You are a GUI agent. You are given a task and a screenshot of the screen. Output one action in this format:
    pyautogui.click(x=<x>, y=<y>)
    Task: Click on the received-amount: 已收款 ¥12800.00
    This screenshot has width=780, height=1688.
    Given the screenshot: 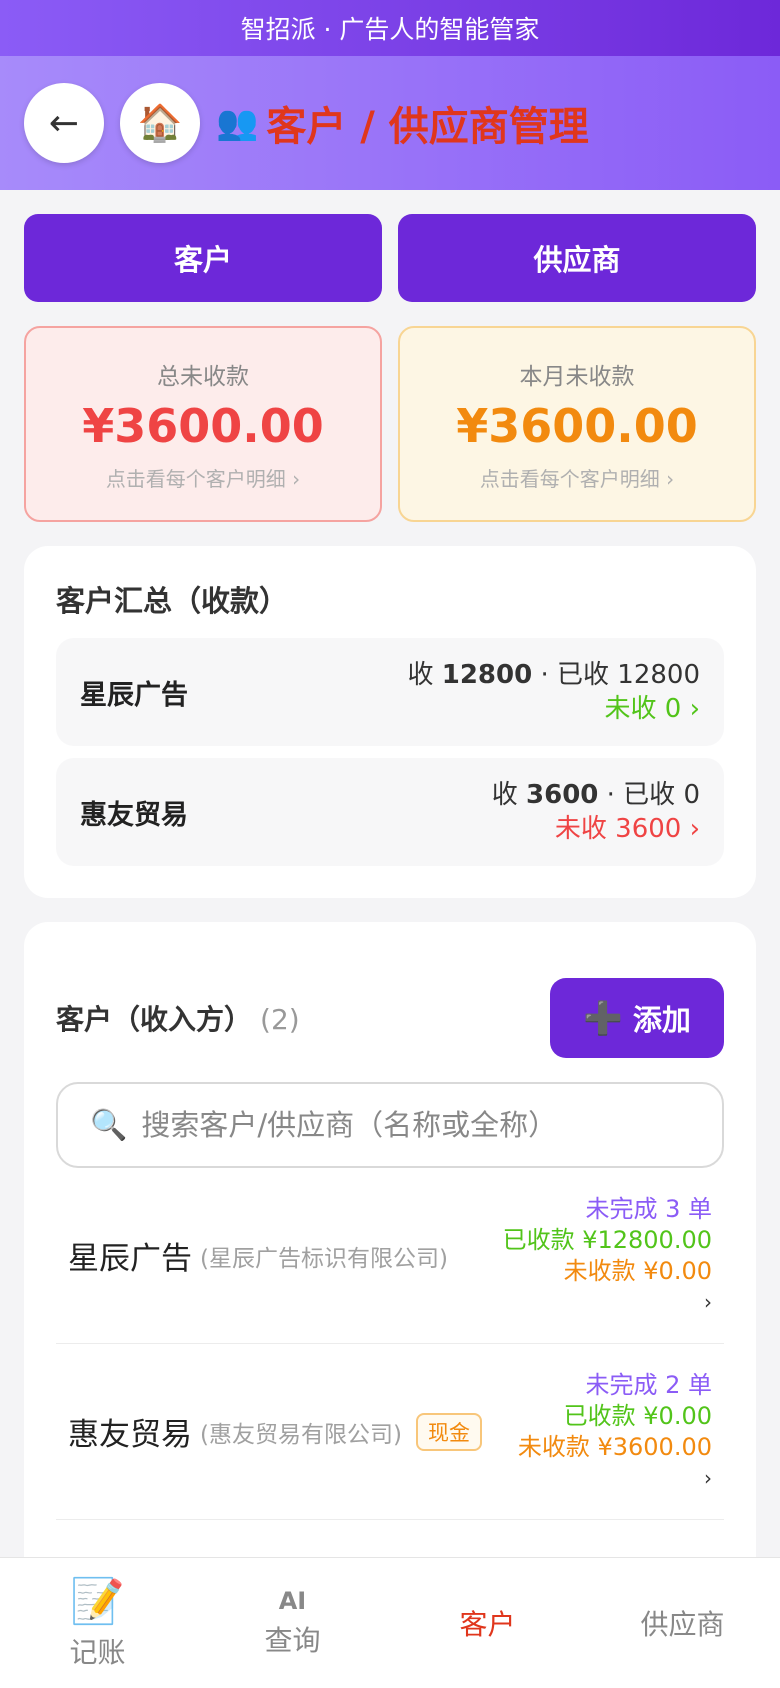 What is the action you would take?
    pyautogui.click(x=607, y=1239)
    